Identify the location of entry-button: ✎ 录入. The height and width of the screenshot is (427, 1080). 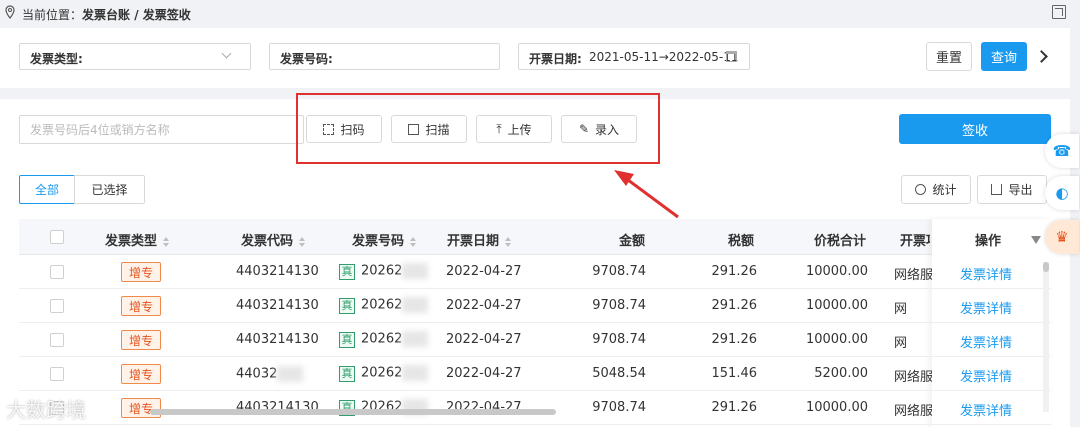
(599, 129).